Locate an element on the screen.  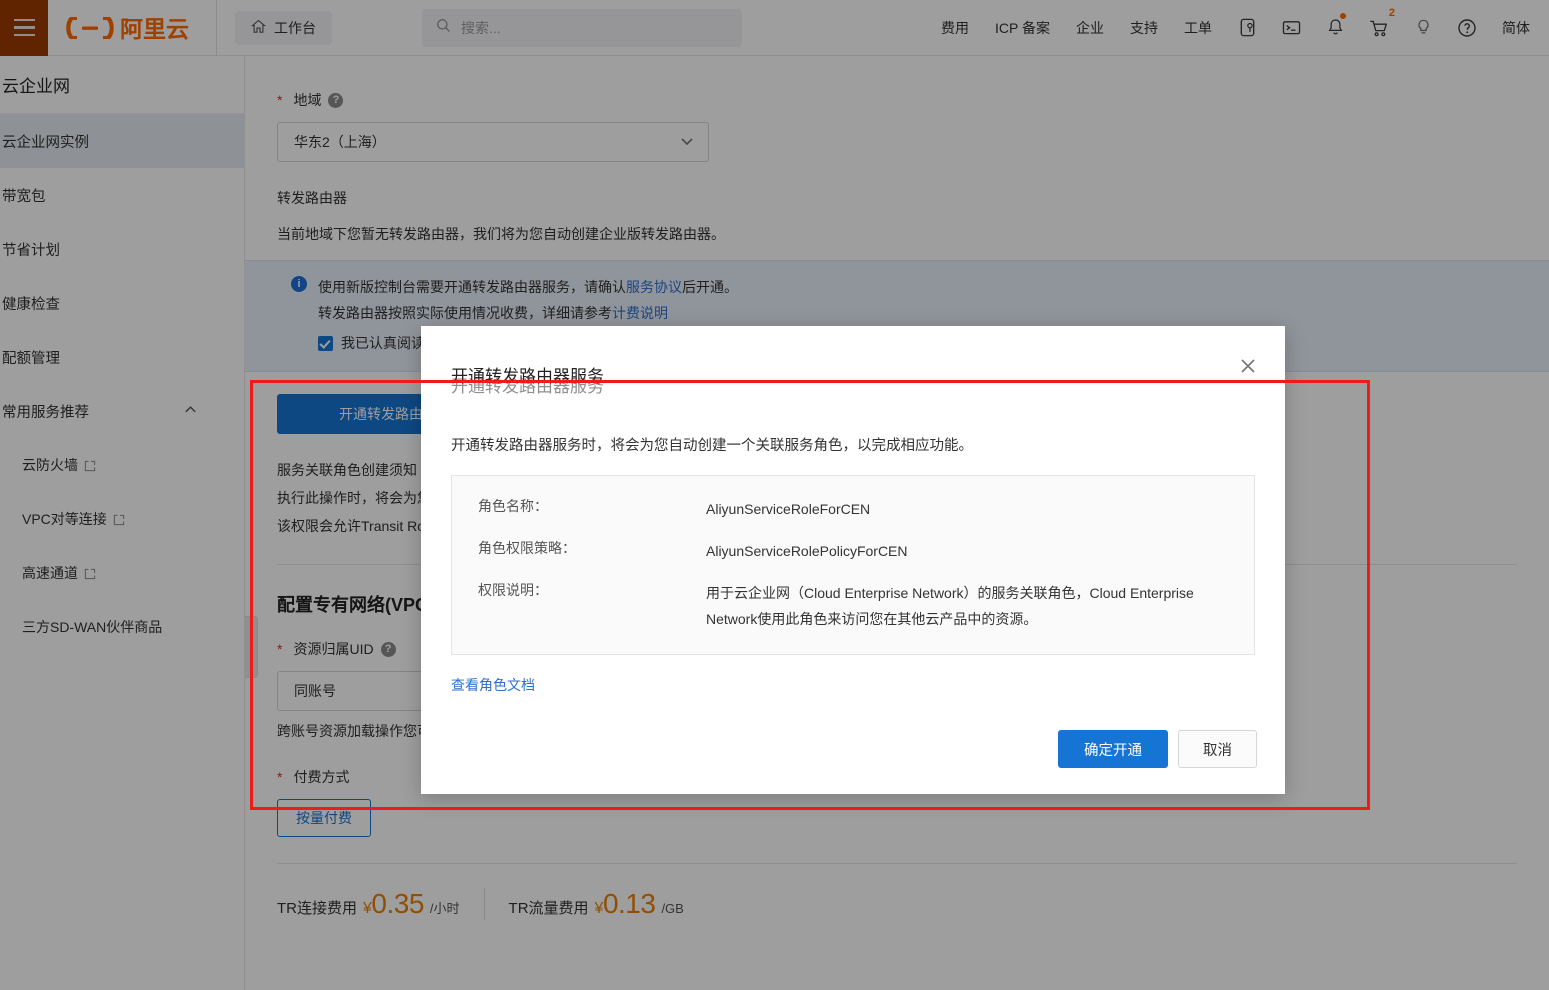
currency-symbol: ¥ is located at coordinates (599, 908).